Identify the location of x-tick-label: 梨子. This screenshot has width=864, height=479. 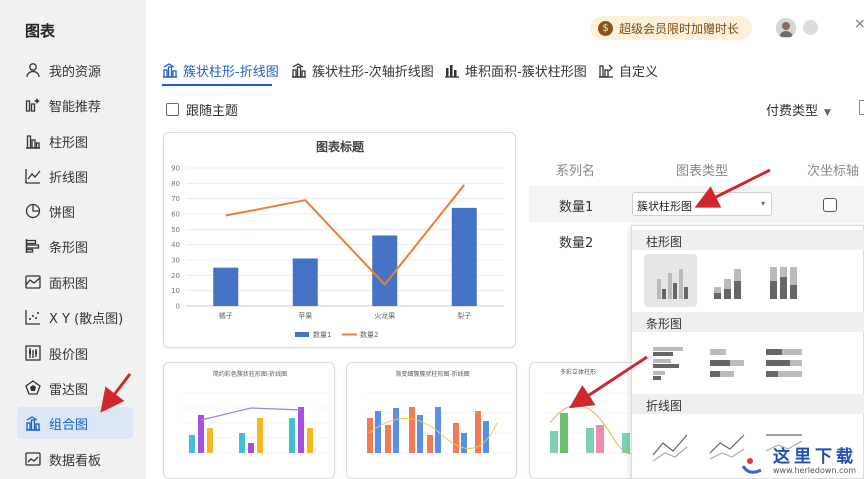
(464, 315).